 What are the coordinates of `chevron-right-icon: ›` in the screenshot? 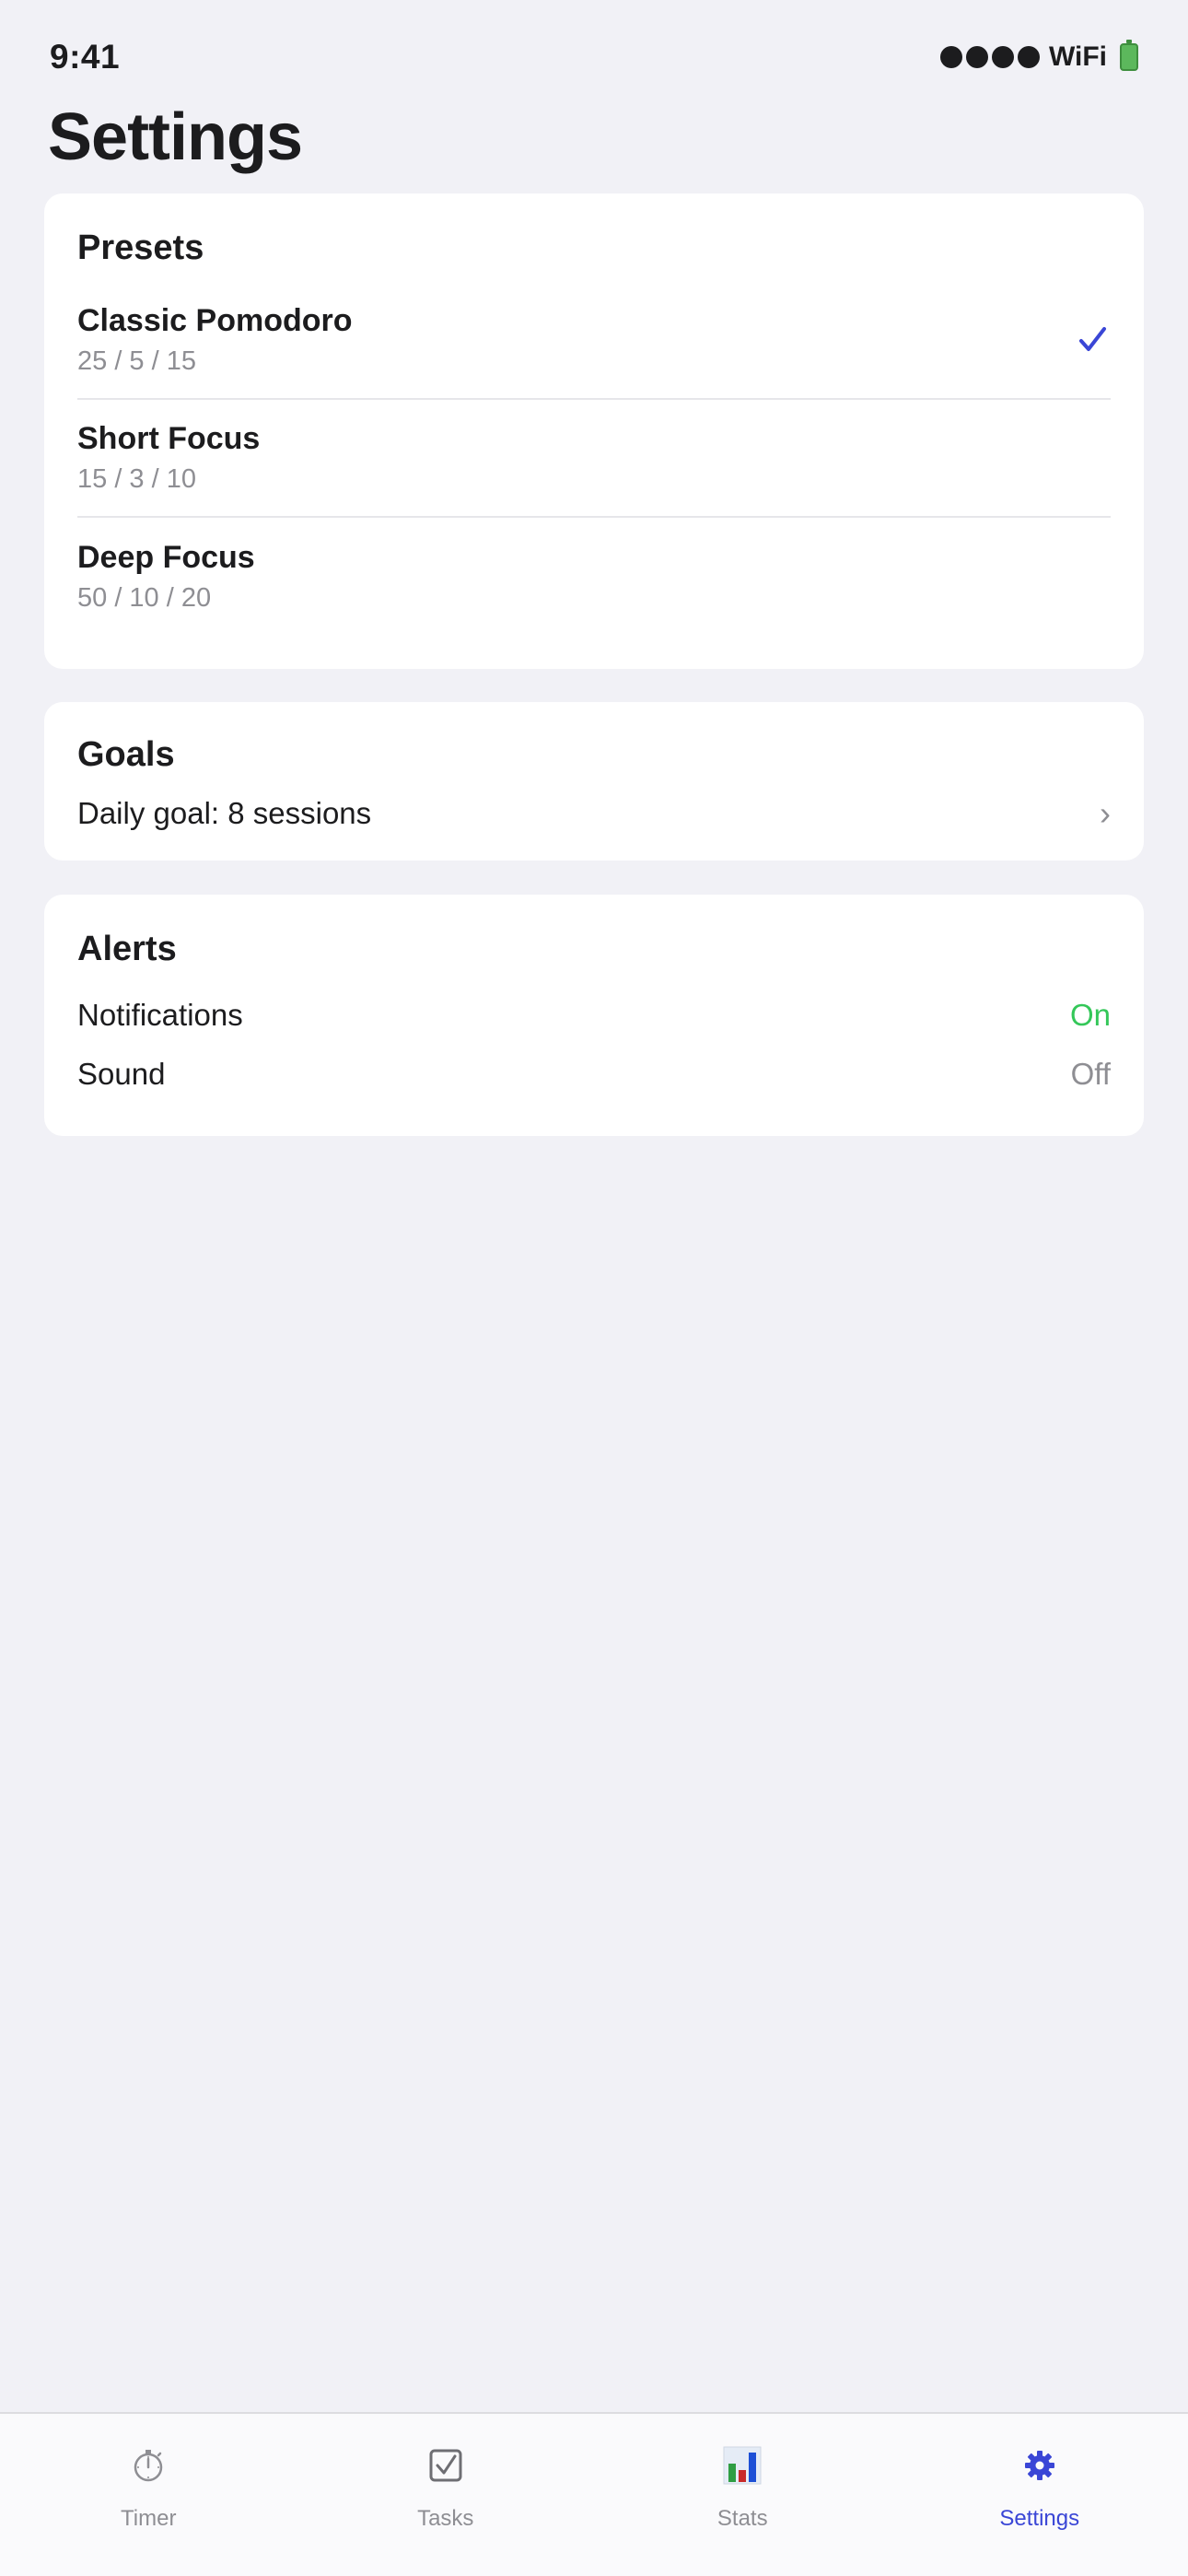 It's located at (1105, 813).